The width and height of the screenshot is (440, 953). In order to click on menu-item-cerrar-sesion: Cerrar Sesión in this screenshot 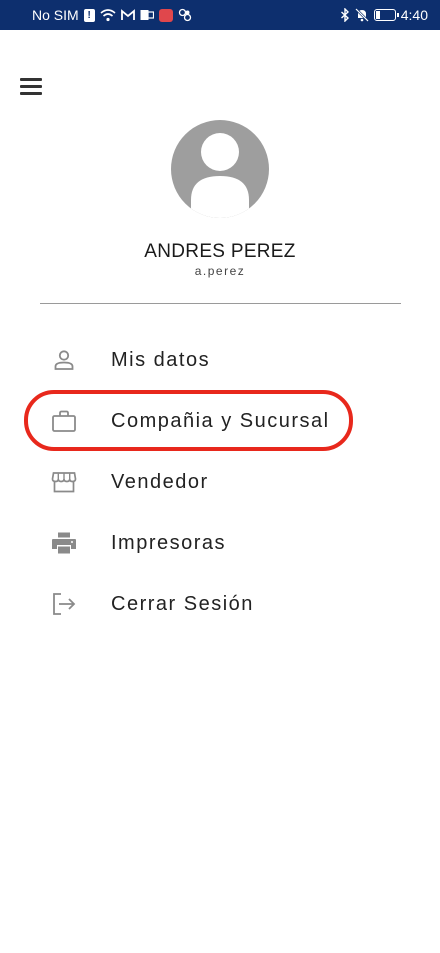, I will do `click(220, 604)`.